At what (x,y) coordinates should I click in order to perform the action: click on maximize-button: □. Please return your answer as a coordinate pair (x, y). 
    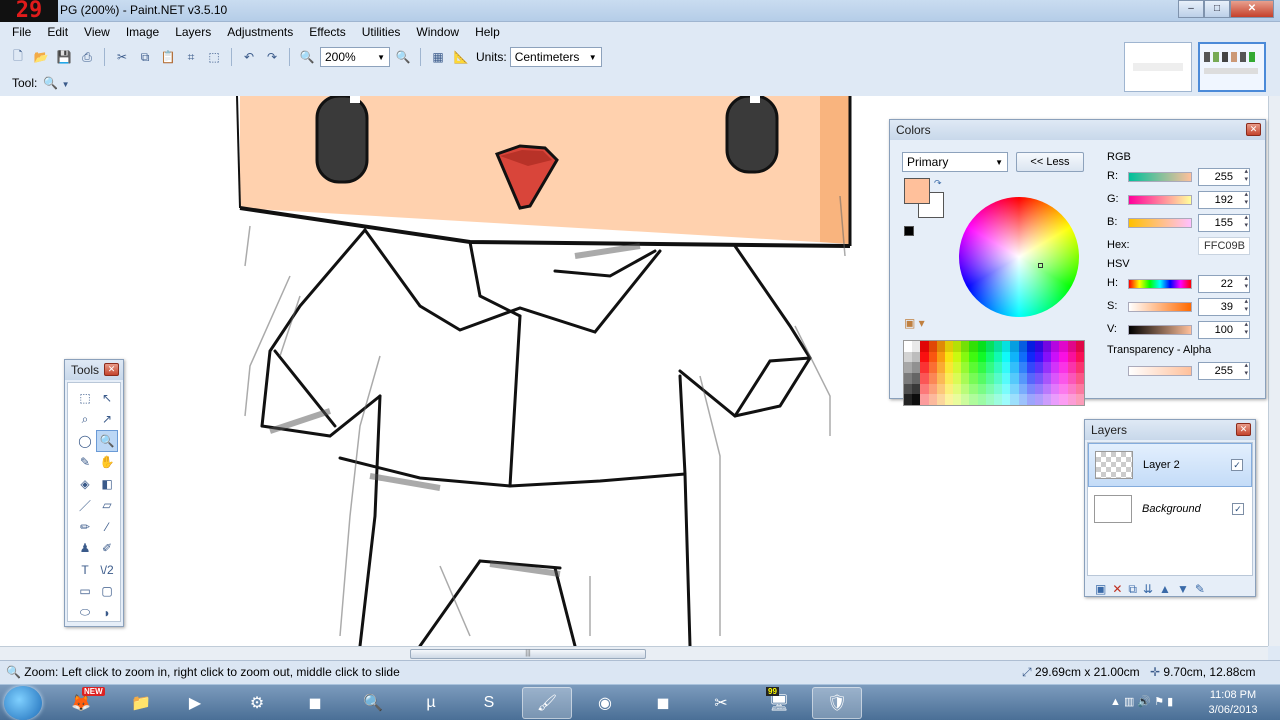
    Looking at the image, I should click on (1217, 9).